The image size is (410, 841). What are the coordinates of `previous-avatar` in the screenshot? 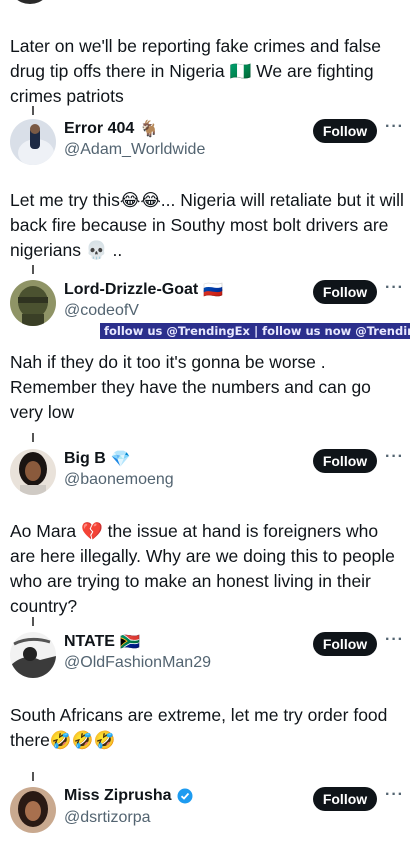 It's located at (30, 2).